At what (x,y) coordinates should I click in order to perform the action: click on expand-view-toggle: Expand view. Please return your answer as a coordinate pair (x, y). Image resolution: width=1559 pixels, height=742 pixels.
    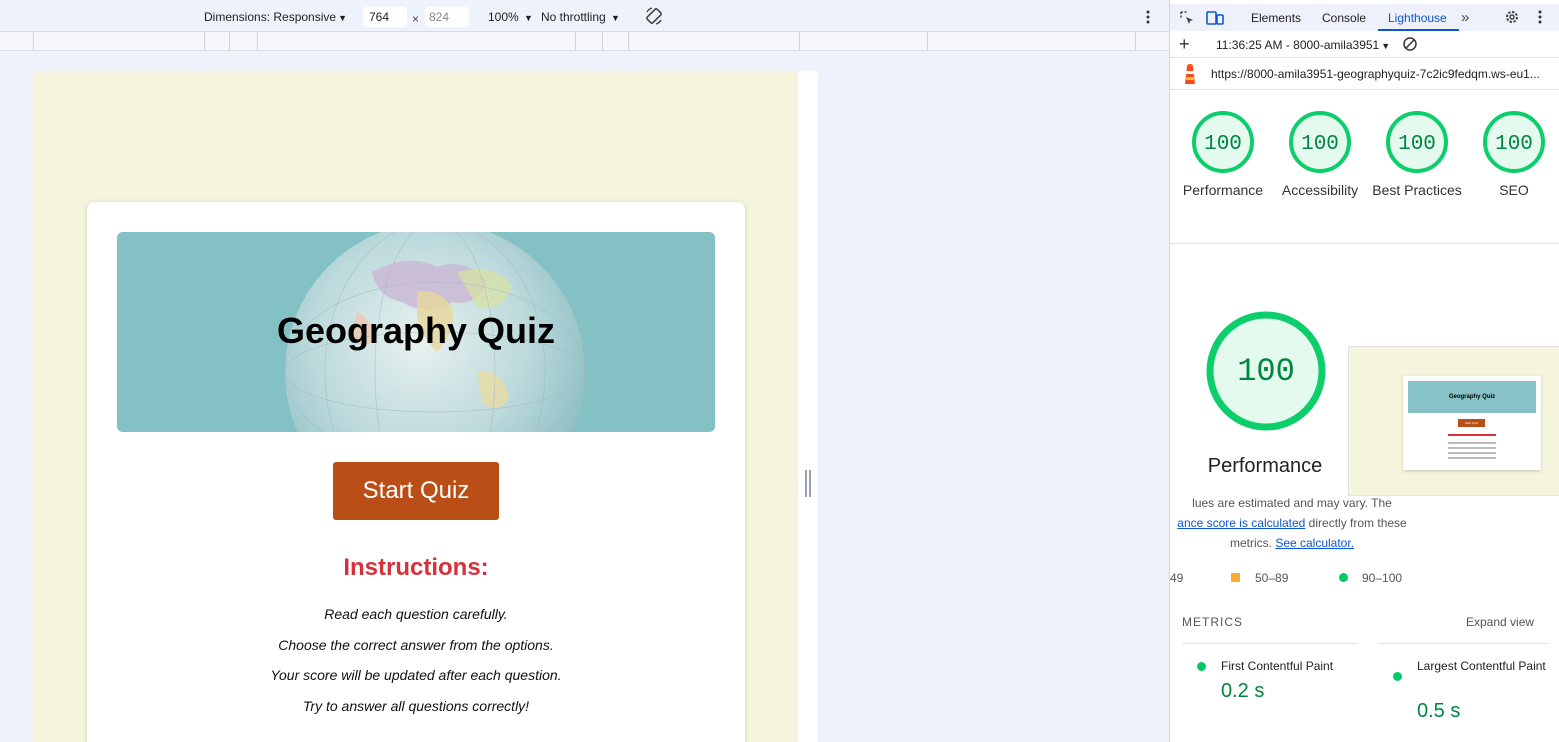
    Looking at the image, I should click on (1500, 622).